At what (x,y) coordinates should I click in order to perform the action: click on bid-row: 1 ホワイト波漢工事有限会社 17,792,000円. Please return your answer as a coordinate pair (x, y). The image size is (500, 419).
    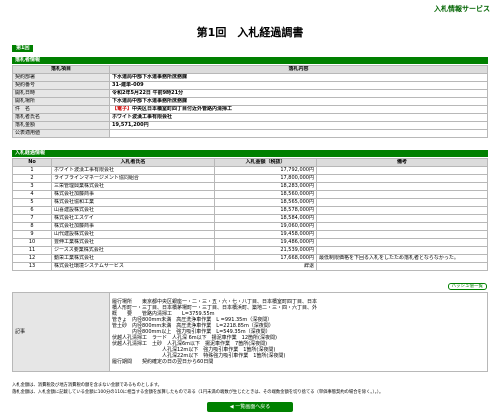
    Looking at the image, I should click on (250, 170).